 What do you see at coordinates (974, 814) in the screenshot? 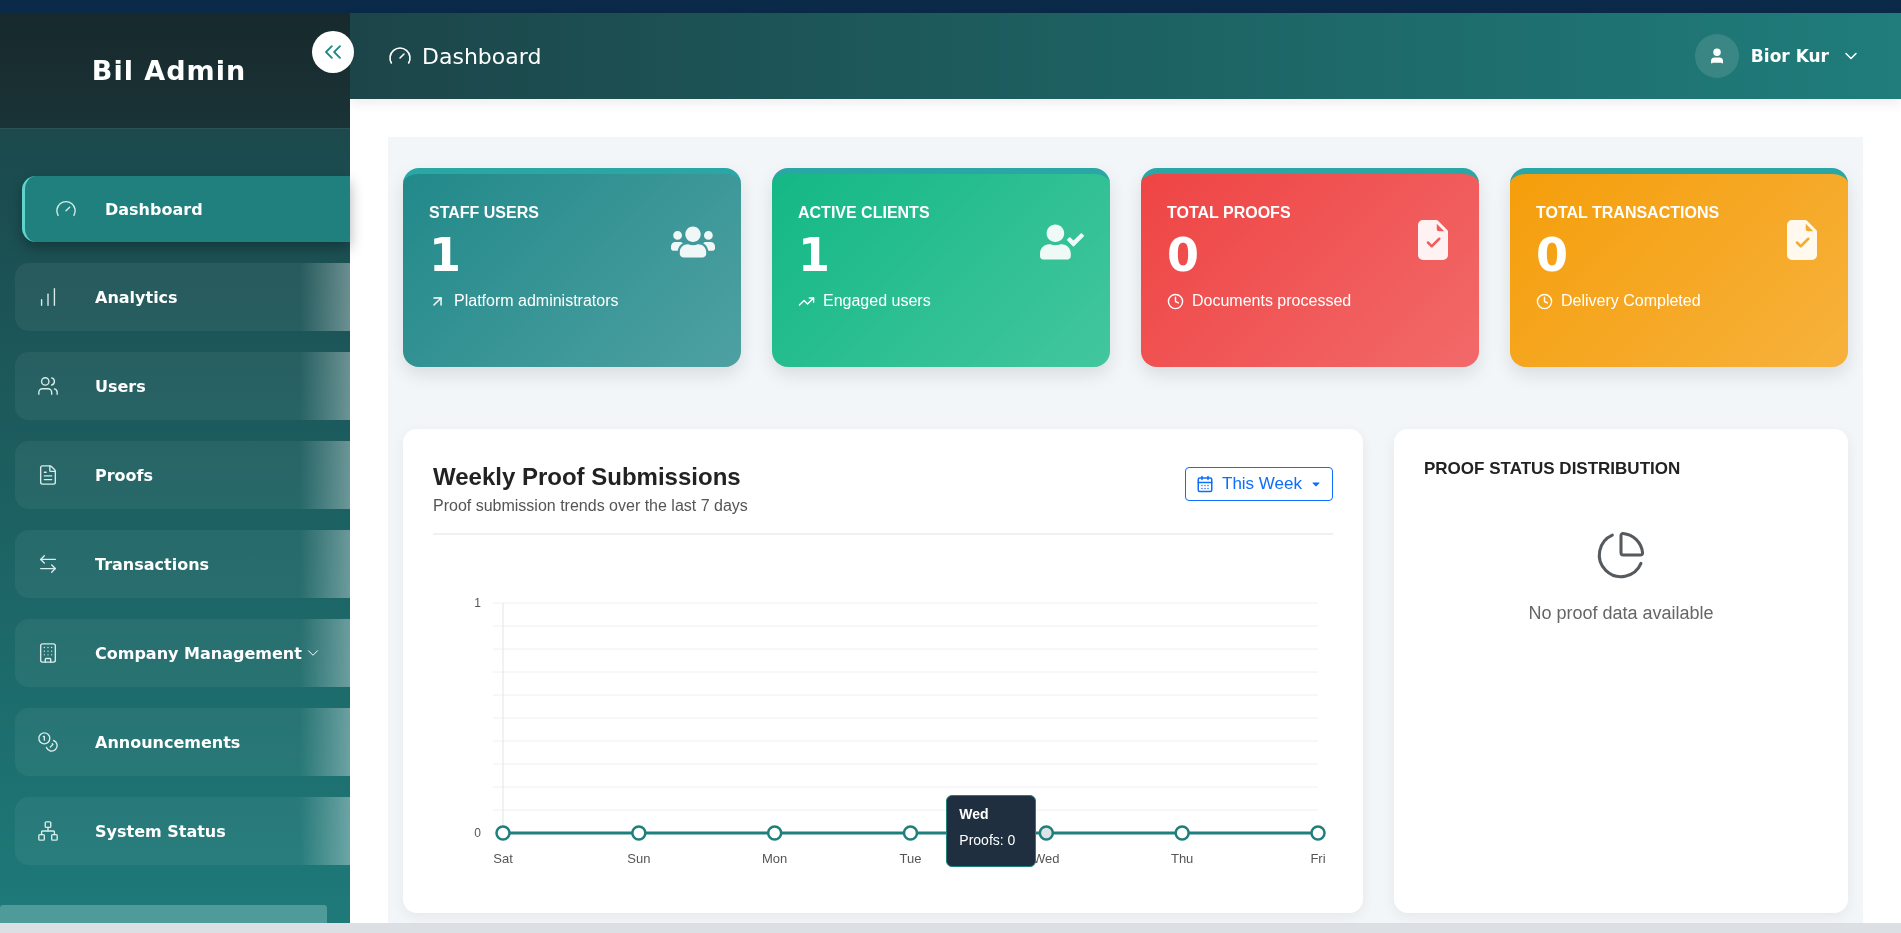
I see `tooltip-title: Wed` at bounding box center [974, 814].